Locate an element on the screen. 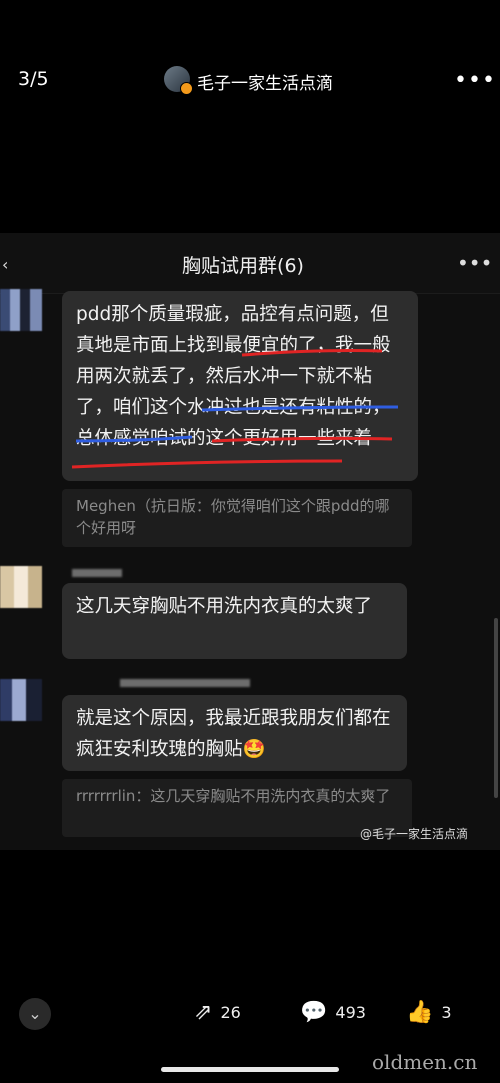  share-icon: ⇗ is located at coordinates (203, 1012).